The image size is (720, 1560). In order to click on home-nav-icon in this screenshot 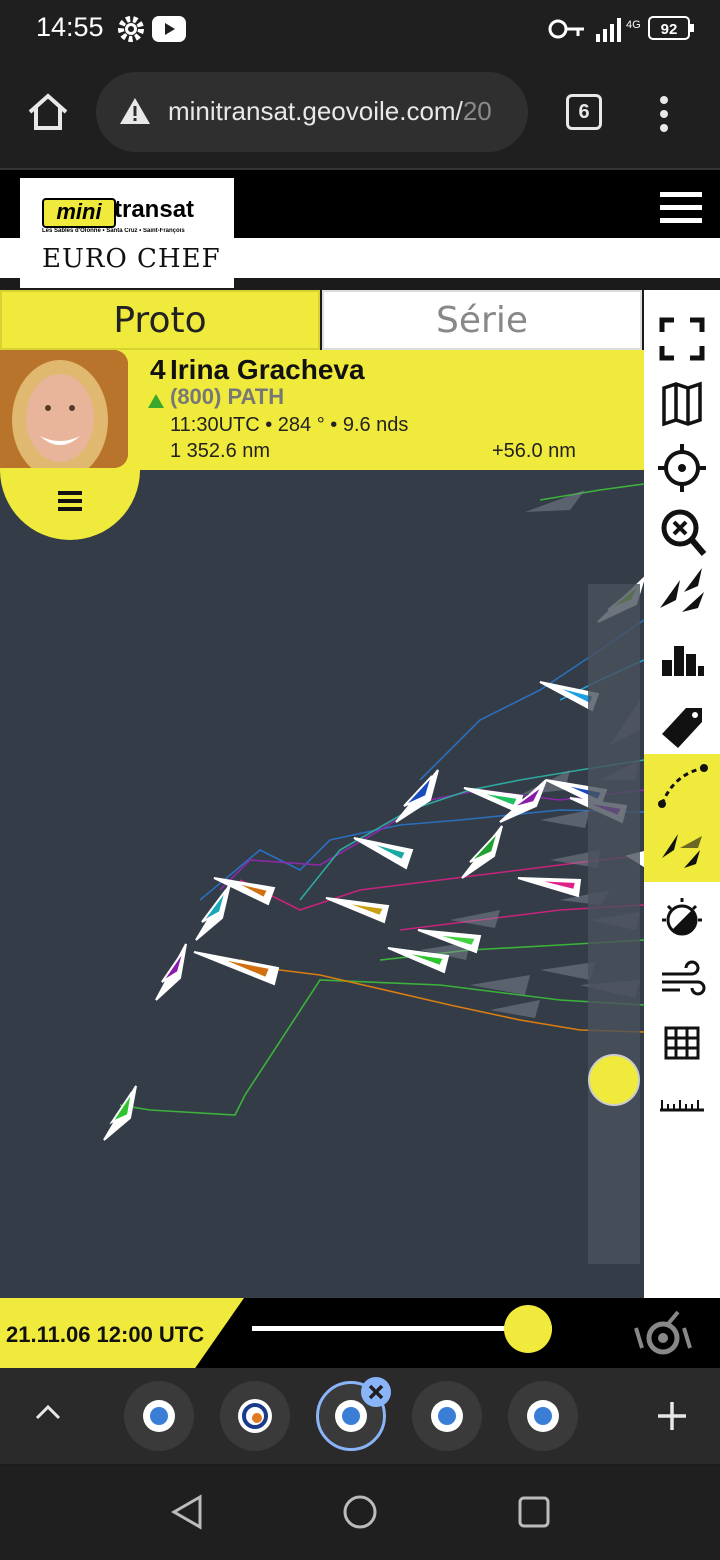, I will do `click(360, 1512)`.